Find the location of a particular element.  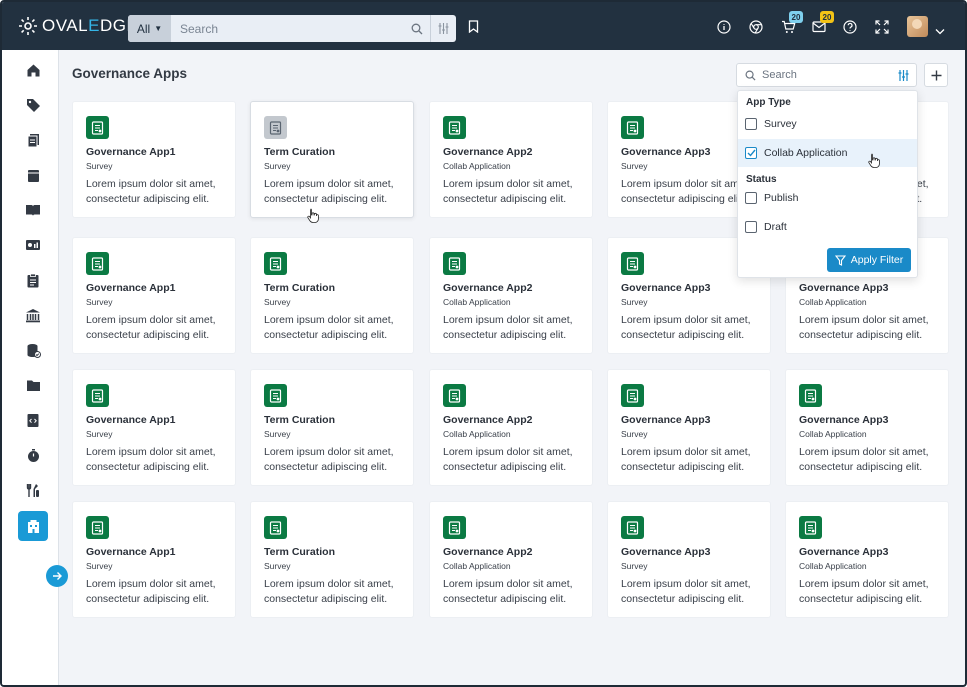

search-icon is located at coordinates (417, 28).